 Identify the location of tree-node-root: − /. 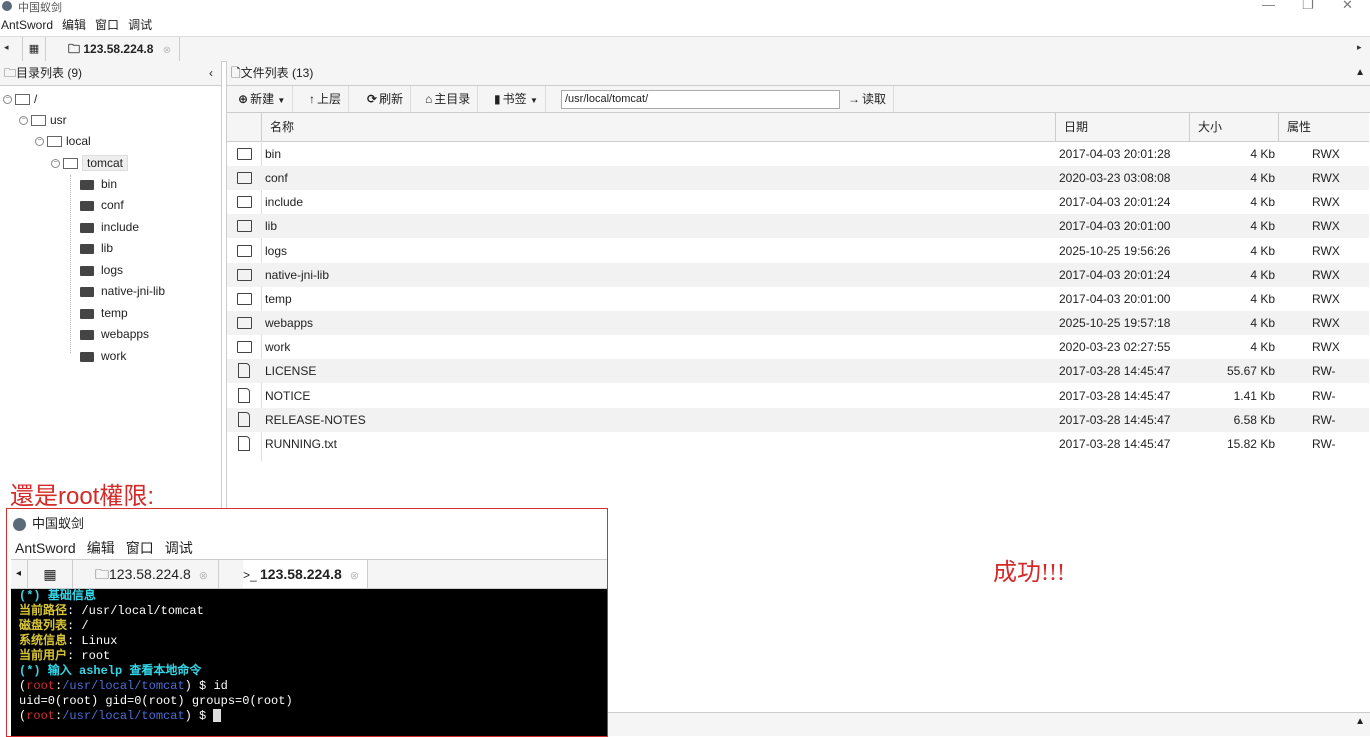
(20, 99).